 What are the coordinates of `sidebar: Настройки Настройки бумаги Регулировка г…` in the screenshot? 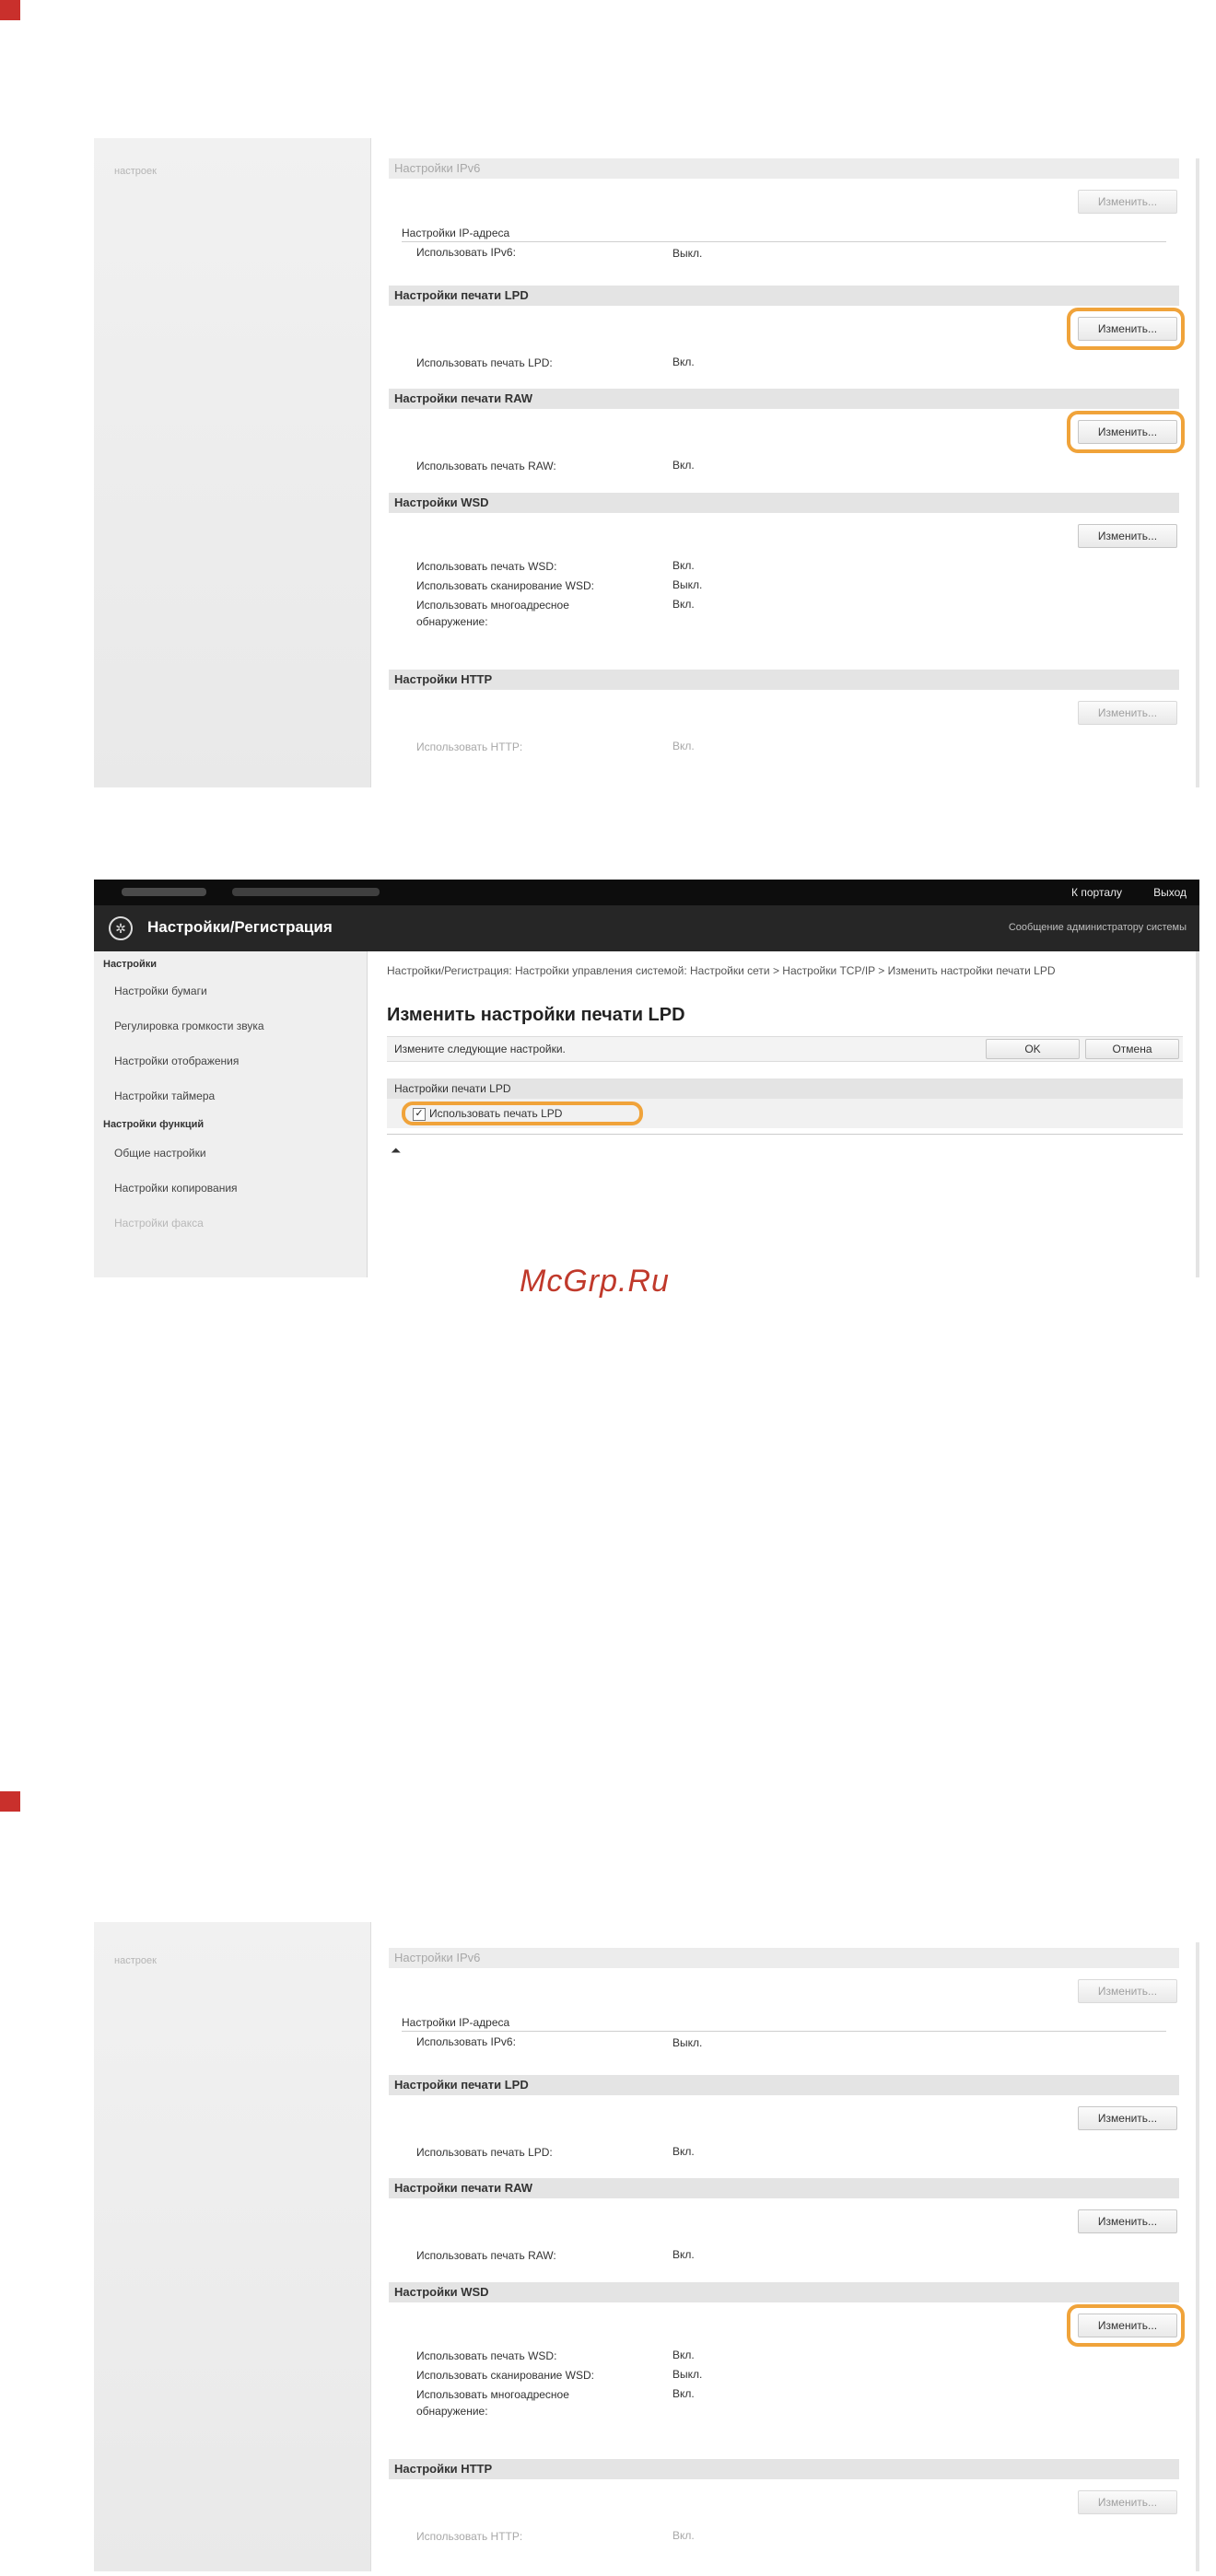 It's located at (231, 1114).